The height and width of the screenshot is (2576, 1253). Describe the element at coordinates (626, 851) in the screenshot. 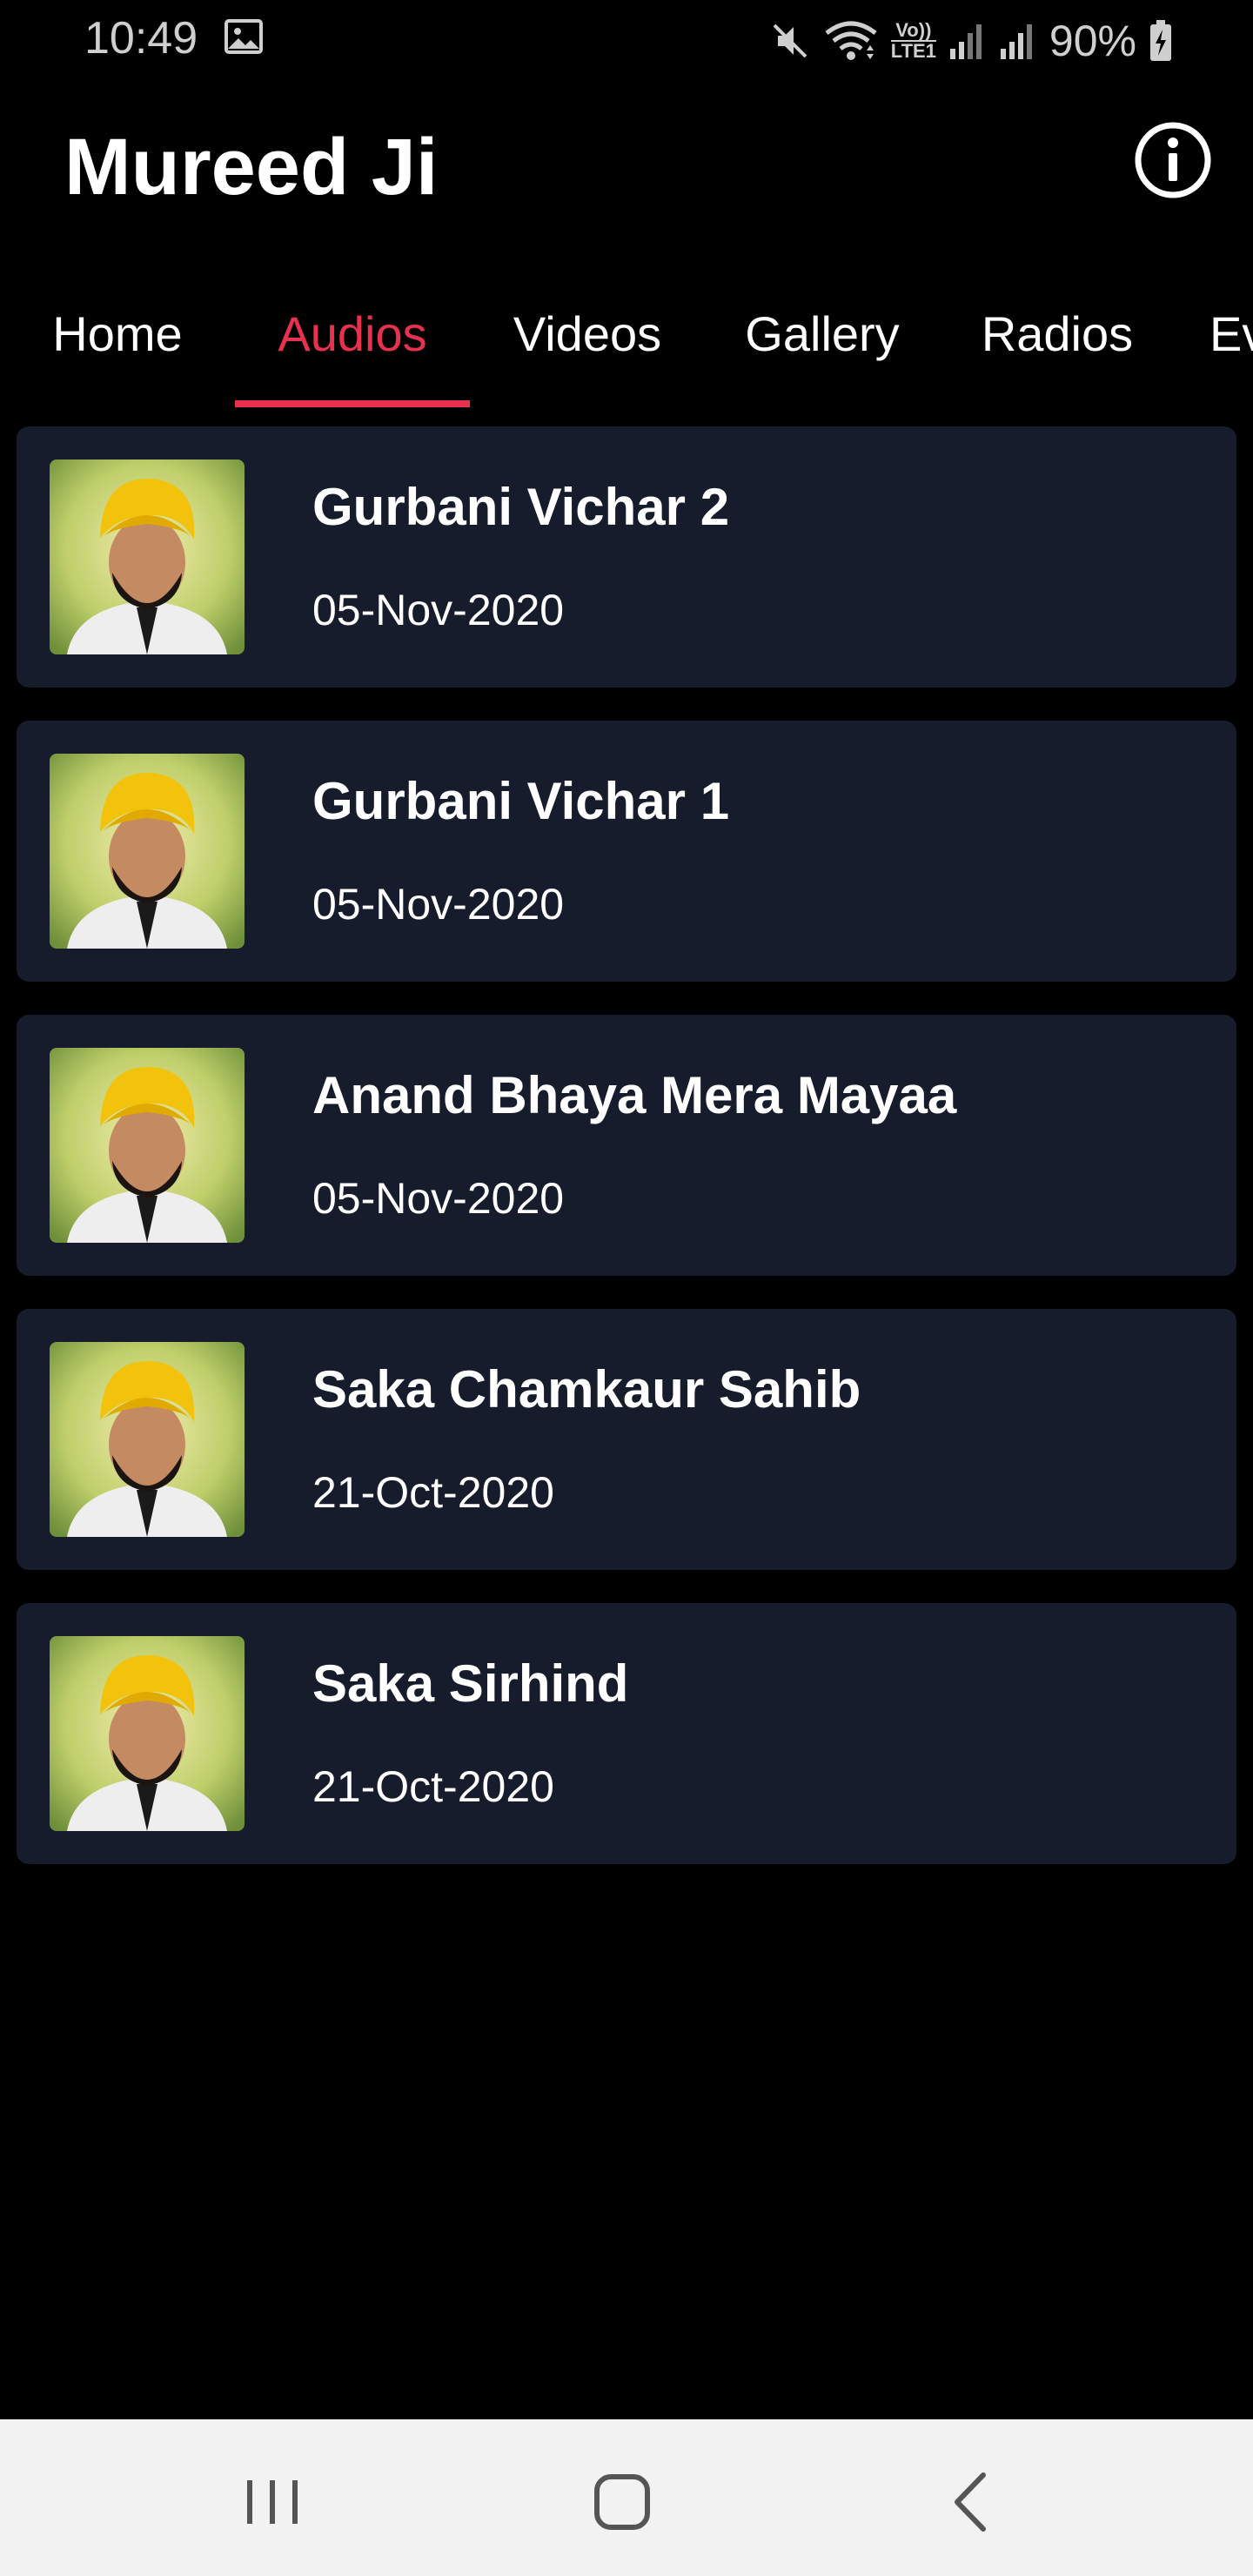

I see `audio-list-item: Gurbani Vichar 1 05-Nov-2020` at that location.